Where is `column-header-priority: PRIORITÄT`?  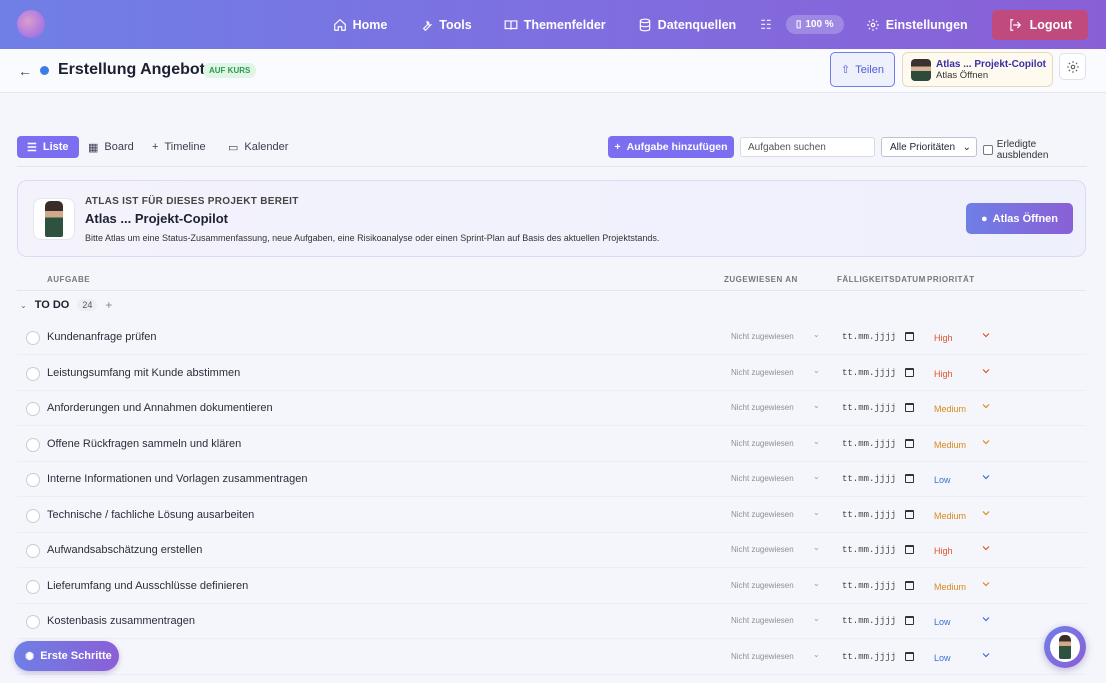
column-header-priority: PRIORITÄT is located at coordinates (951, 279).